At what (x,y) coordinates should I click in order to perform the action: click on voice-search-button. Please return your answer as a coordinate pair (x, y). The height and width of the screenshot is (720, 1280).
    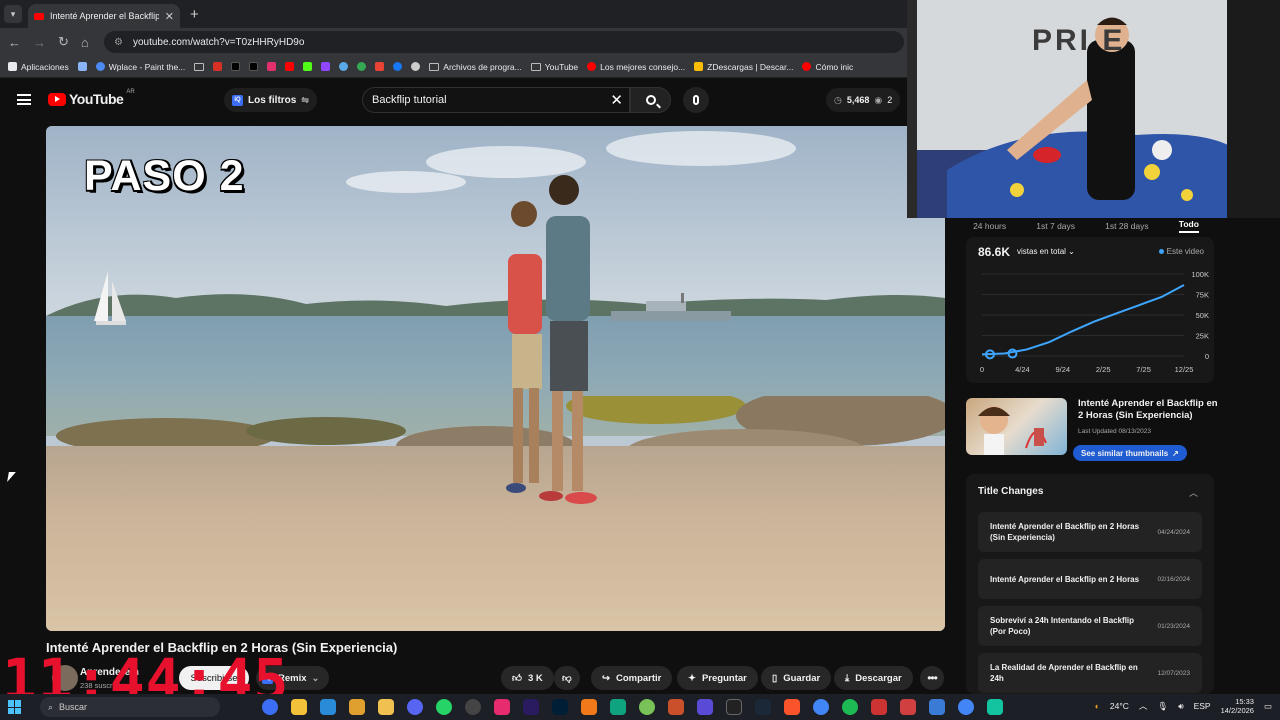
    Looking at the image, I should click on (696, 100).